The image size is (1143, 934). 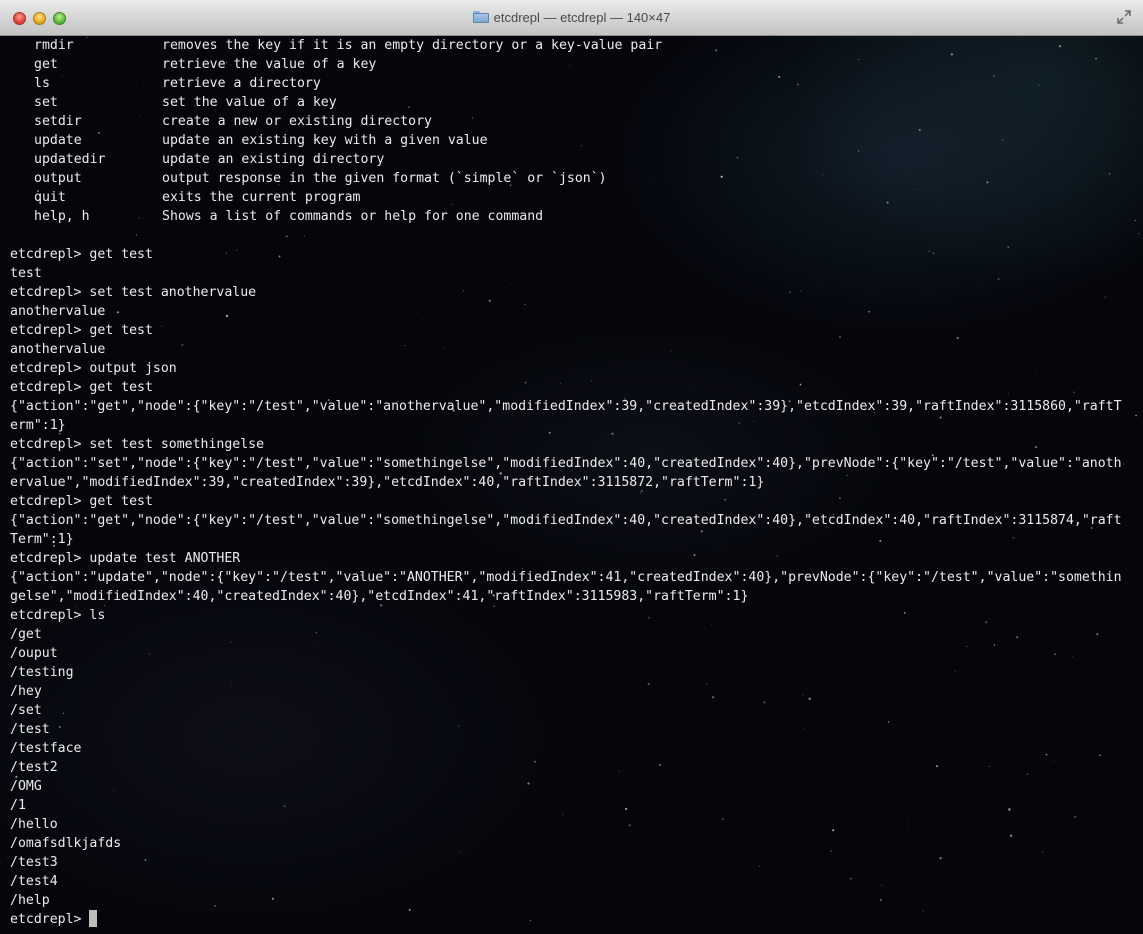 I want to click on help-command-desc: exits the current program, so click(x=261, y=197).